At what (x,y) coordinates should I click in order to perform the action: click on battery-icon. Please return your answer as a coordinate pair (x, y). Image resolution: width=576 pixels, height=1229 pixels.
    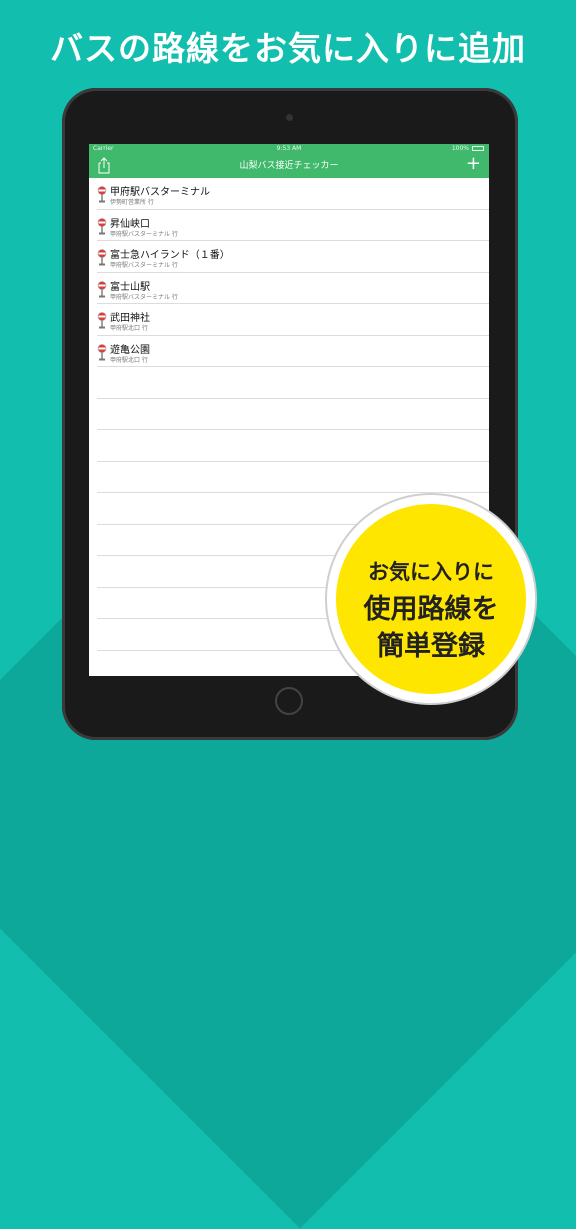
    Looking at the image, I should click on (478, 148).